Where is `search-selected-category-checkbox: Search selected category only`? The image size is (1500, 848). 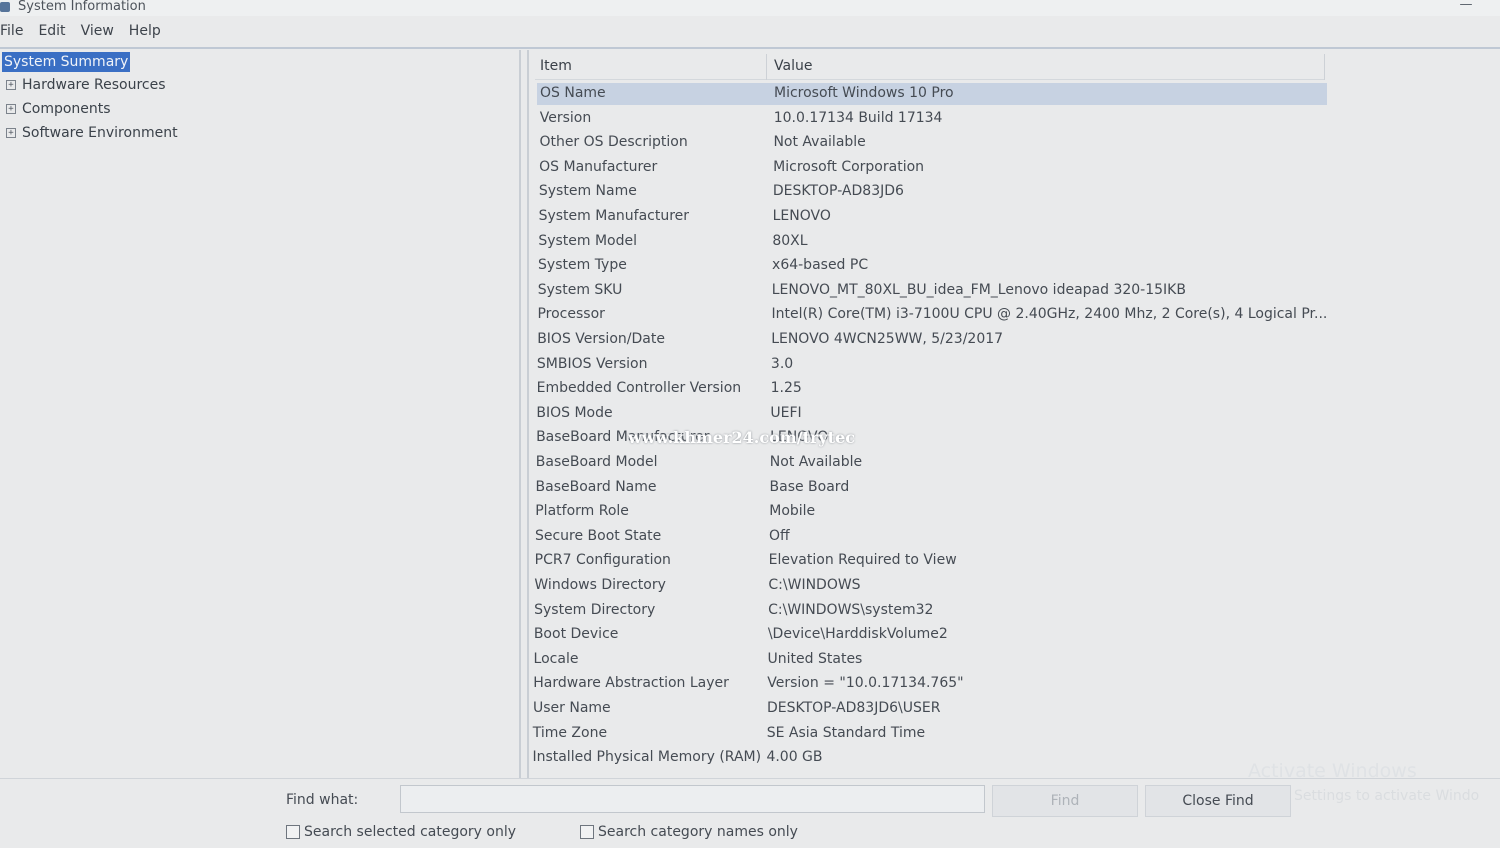 search-selected-category-checkbox: Search selected category only is located at coordinates (401, 832).